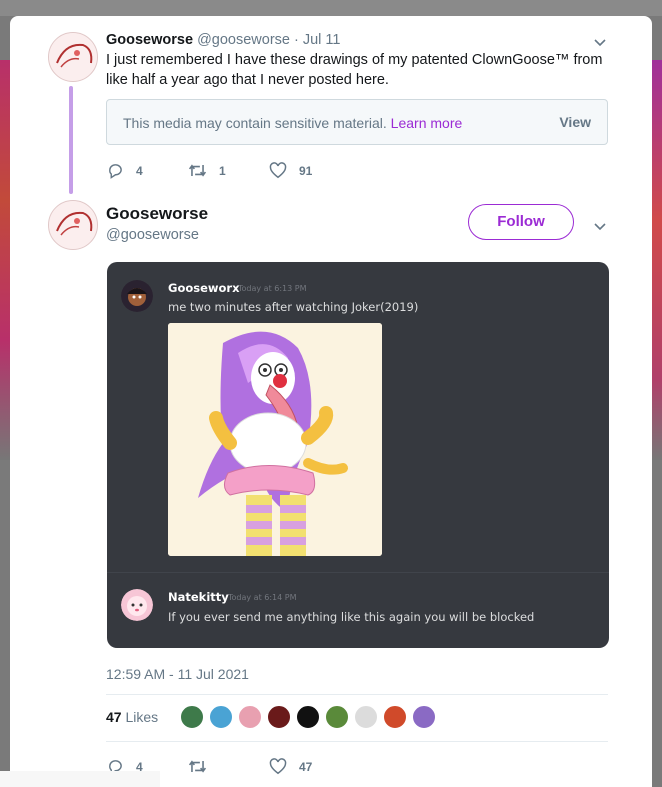 The height and width of the screenshot is (787, 662). What do you see at coordinates (290, 170) in the screenshot?
I see `like-button: 91` at bounding box center [290, 170].